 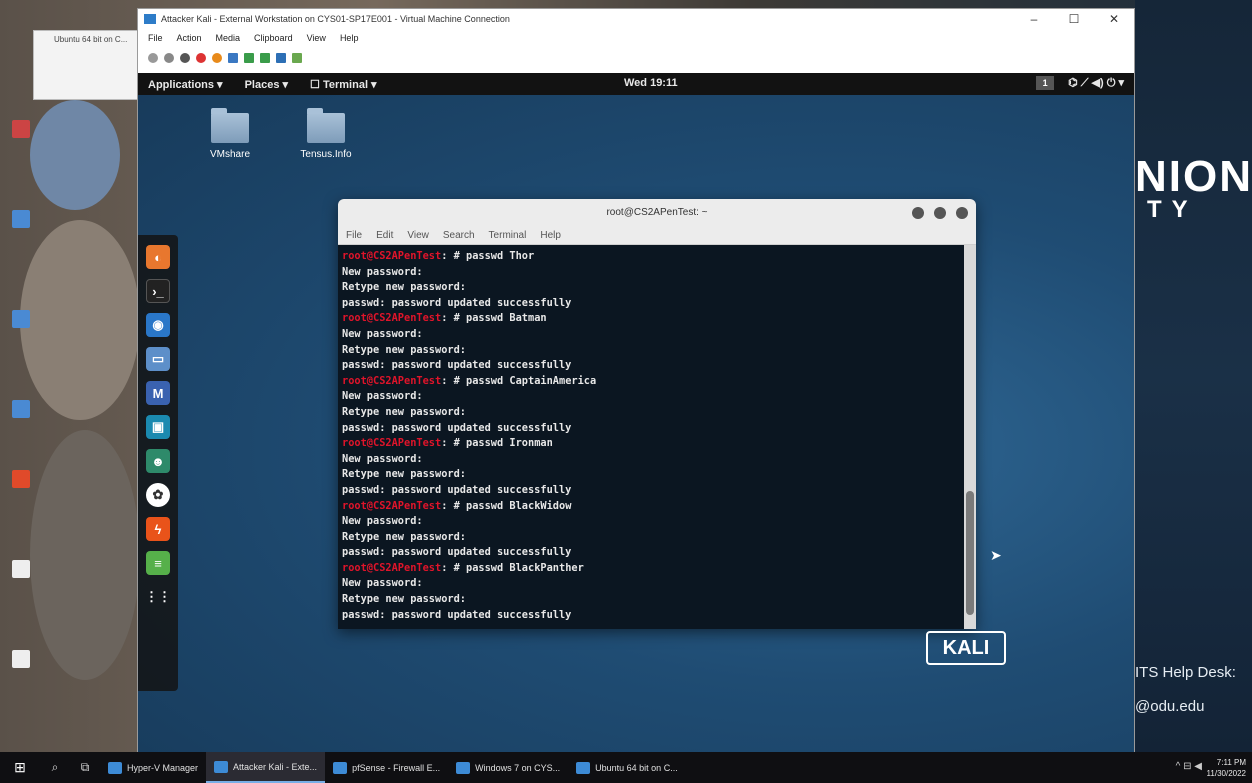 What do you see at coordinates (512, 567) in the screenshot?
I see `terminal-text: : # passwd BlackPanther` at bounding box center [512, 567].